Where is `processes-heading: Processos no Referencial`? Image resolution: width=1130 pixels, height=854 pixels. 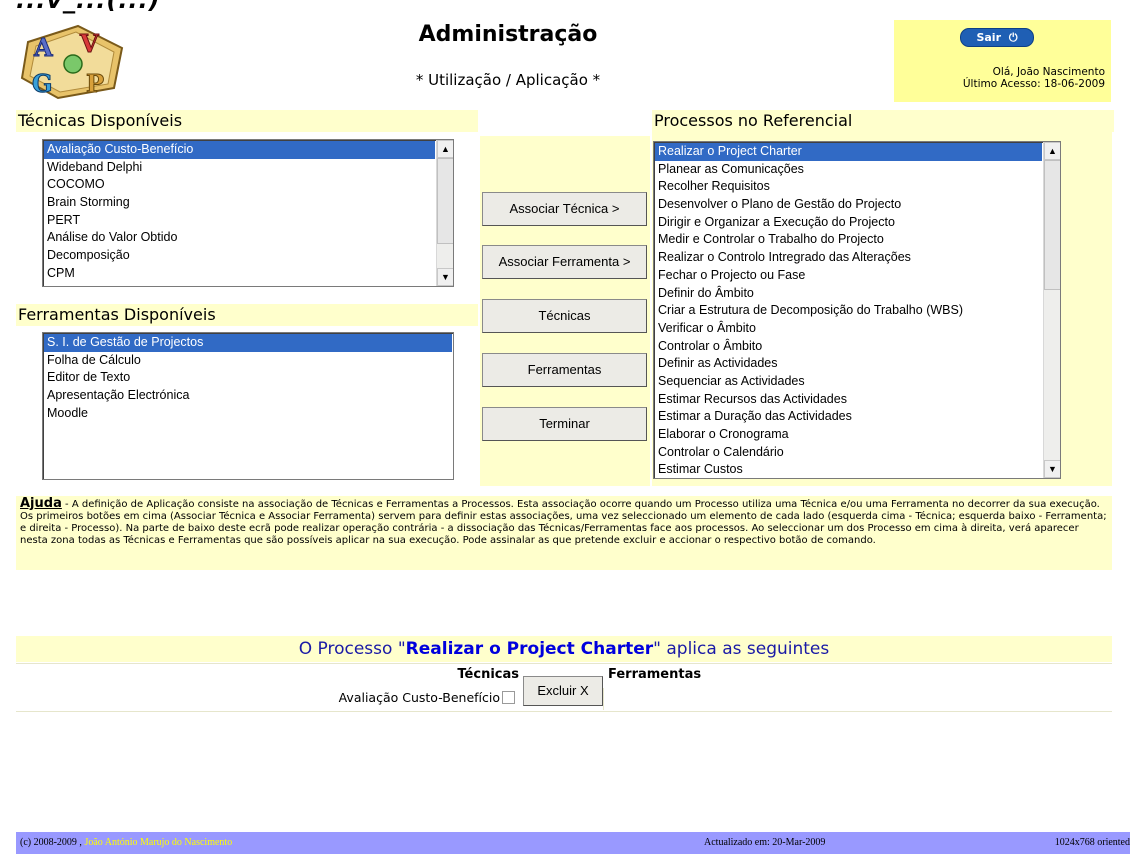
processes-heading: Processos no Referencial is located at coordinates (883, 121).